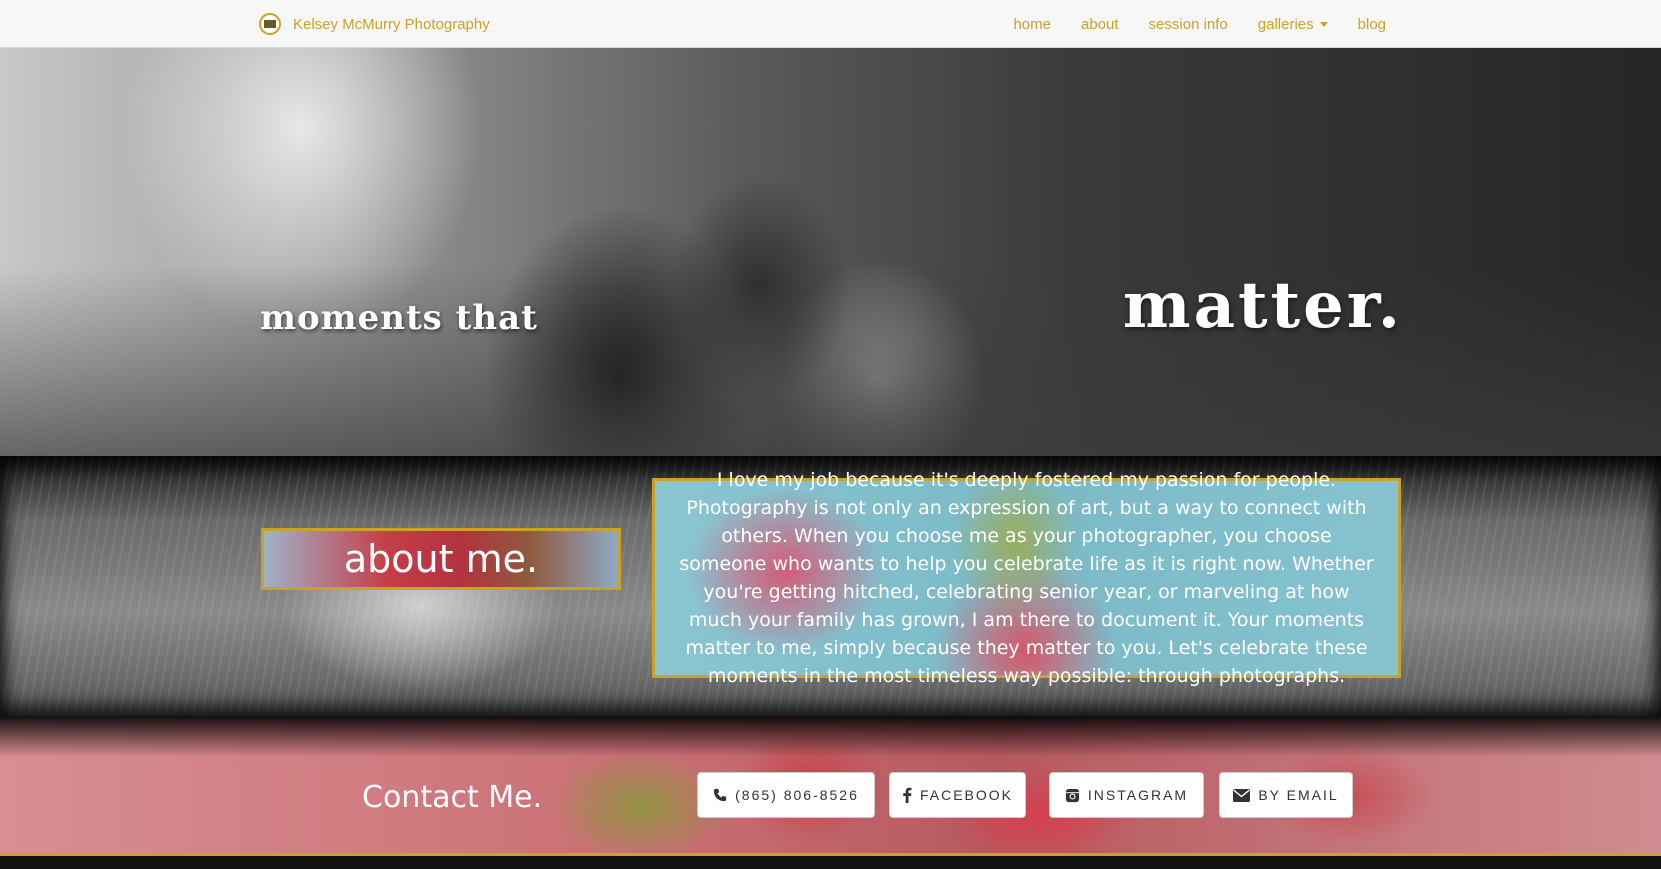 This screenshot has height=869, width=1661. Describe the element at coordinates (830, 864) in the screenshot. I see `footer-strip` at that location.